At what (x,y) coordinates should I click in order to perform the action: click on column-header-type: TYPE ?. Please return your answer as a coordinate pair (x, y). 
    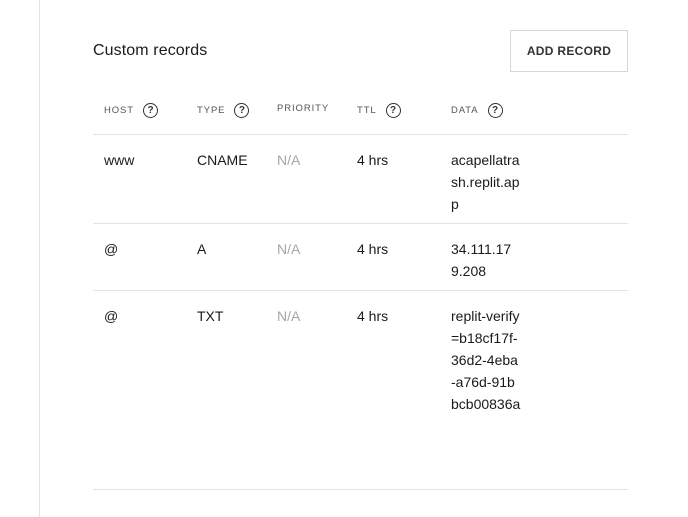
    Looking at the image, I should click on (223, 110).